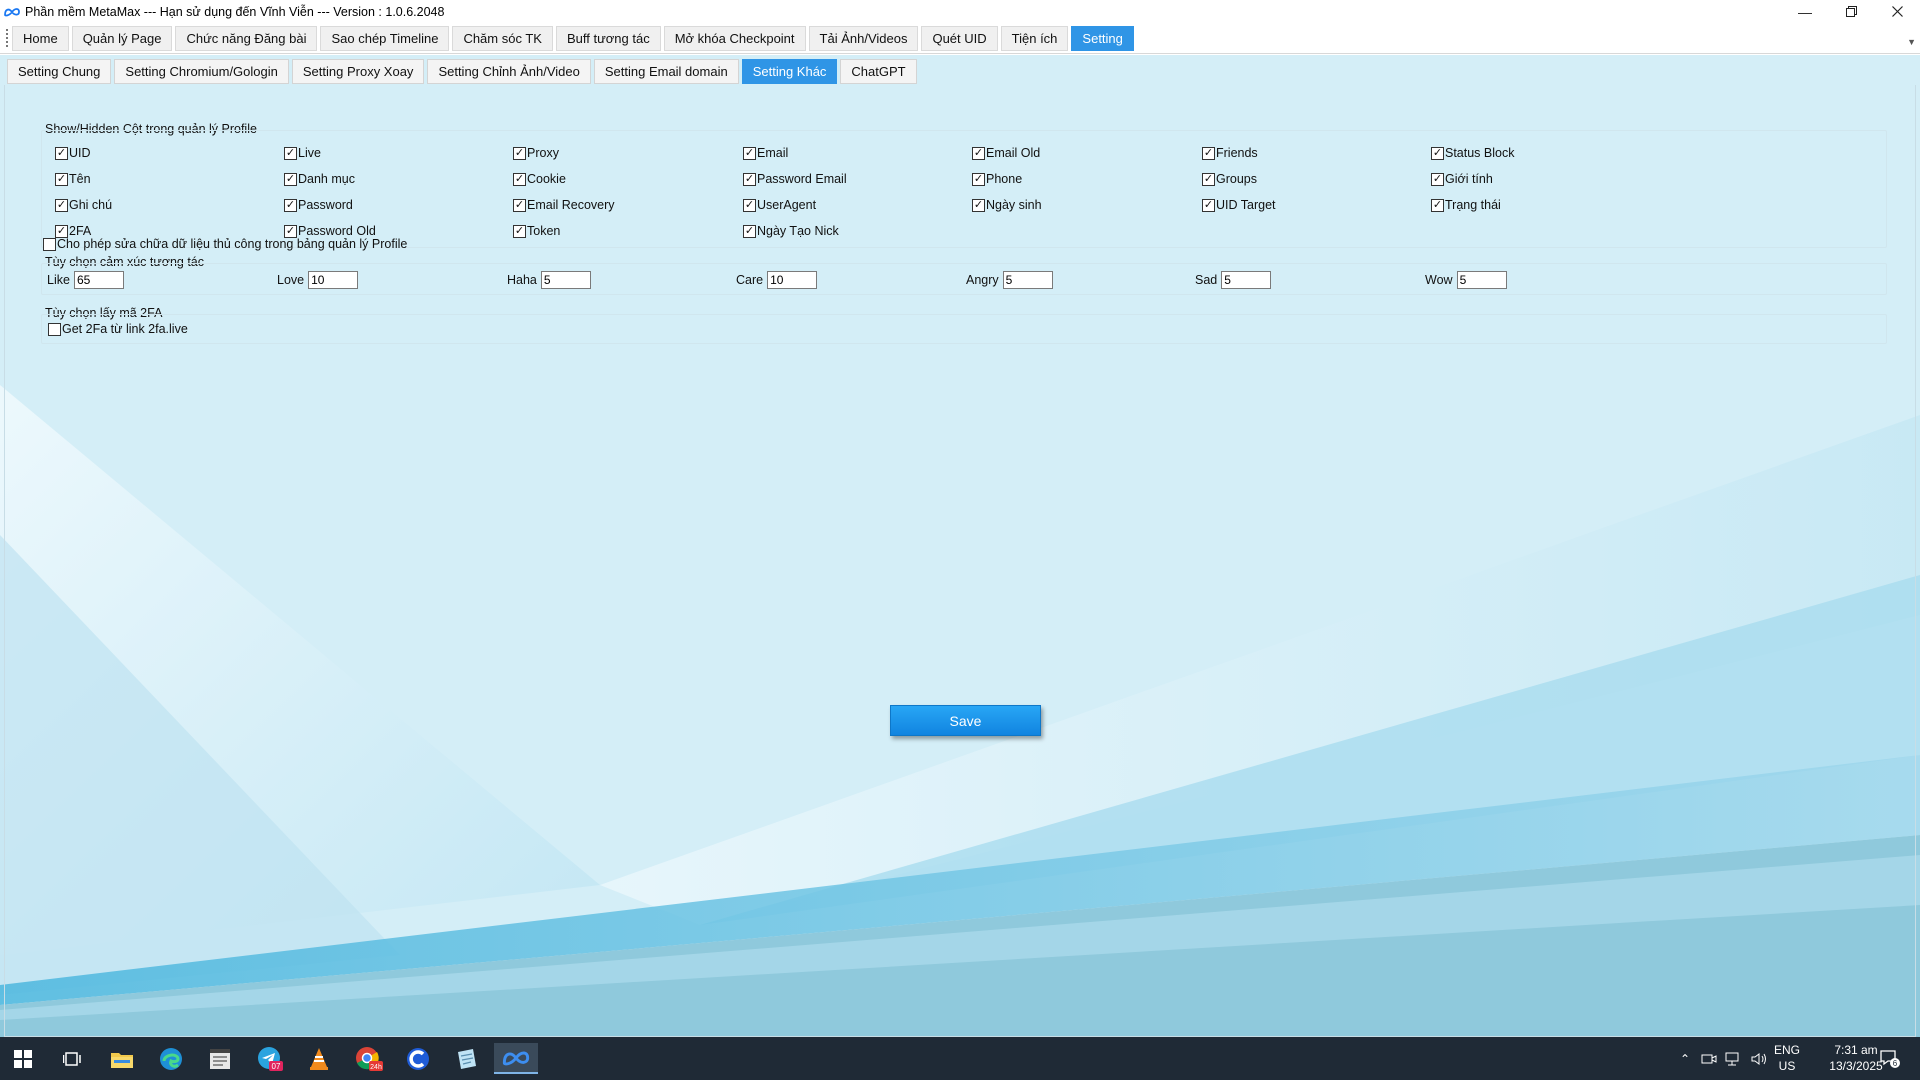 The image size is (1920, 1080). Describe the element at coordinates (1734, 1059) in the screenshot. I see `network-icon` at that location.